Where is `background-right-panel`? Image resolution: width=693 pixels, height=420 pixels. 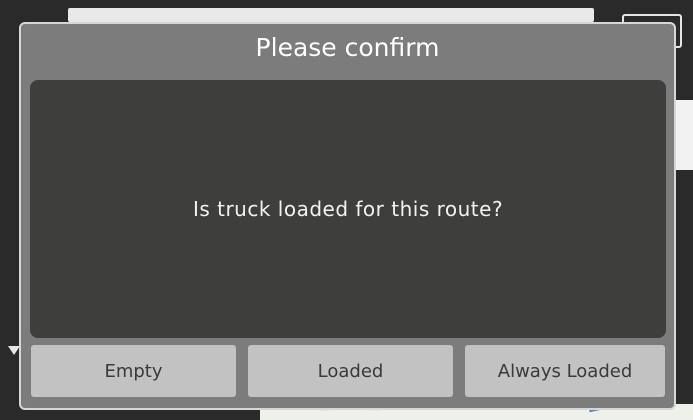
background-right-panel is located at coordinates (684, 135).